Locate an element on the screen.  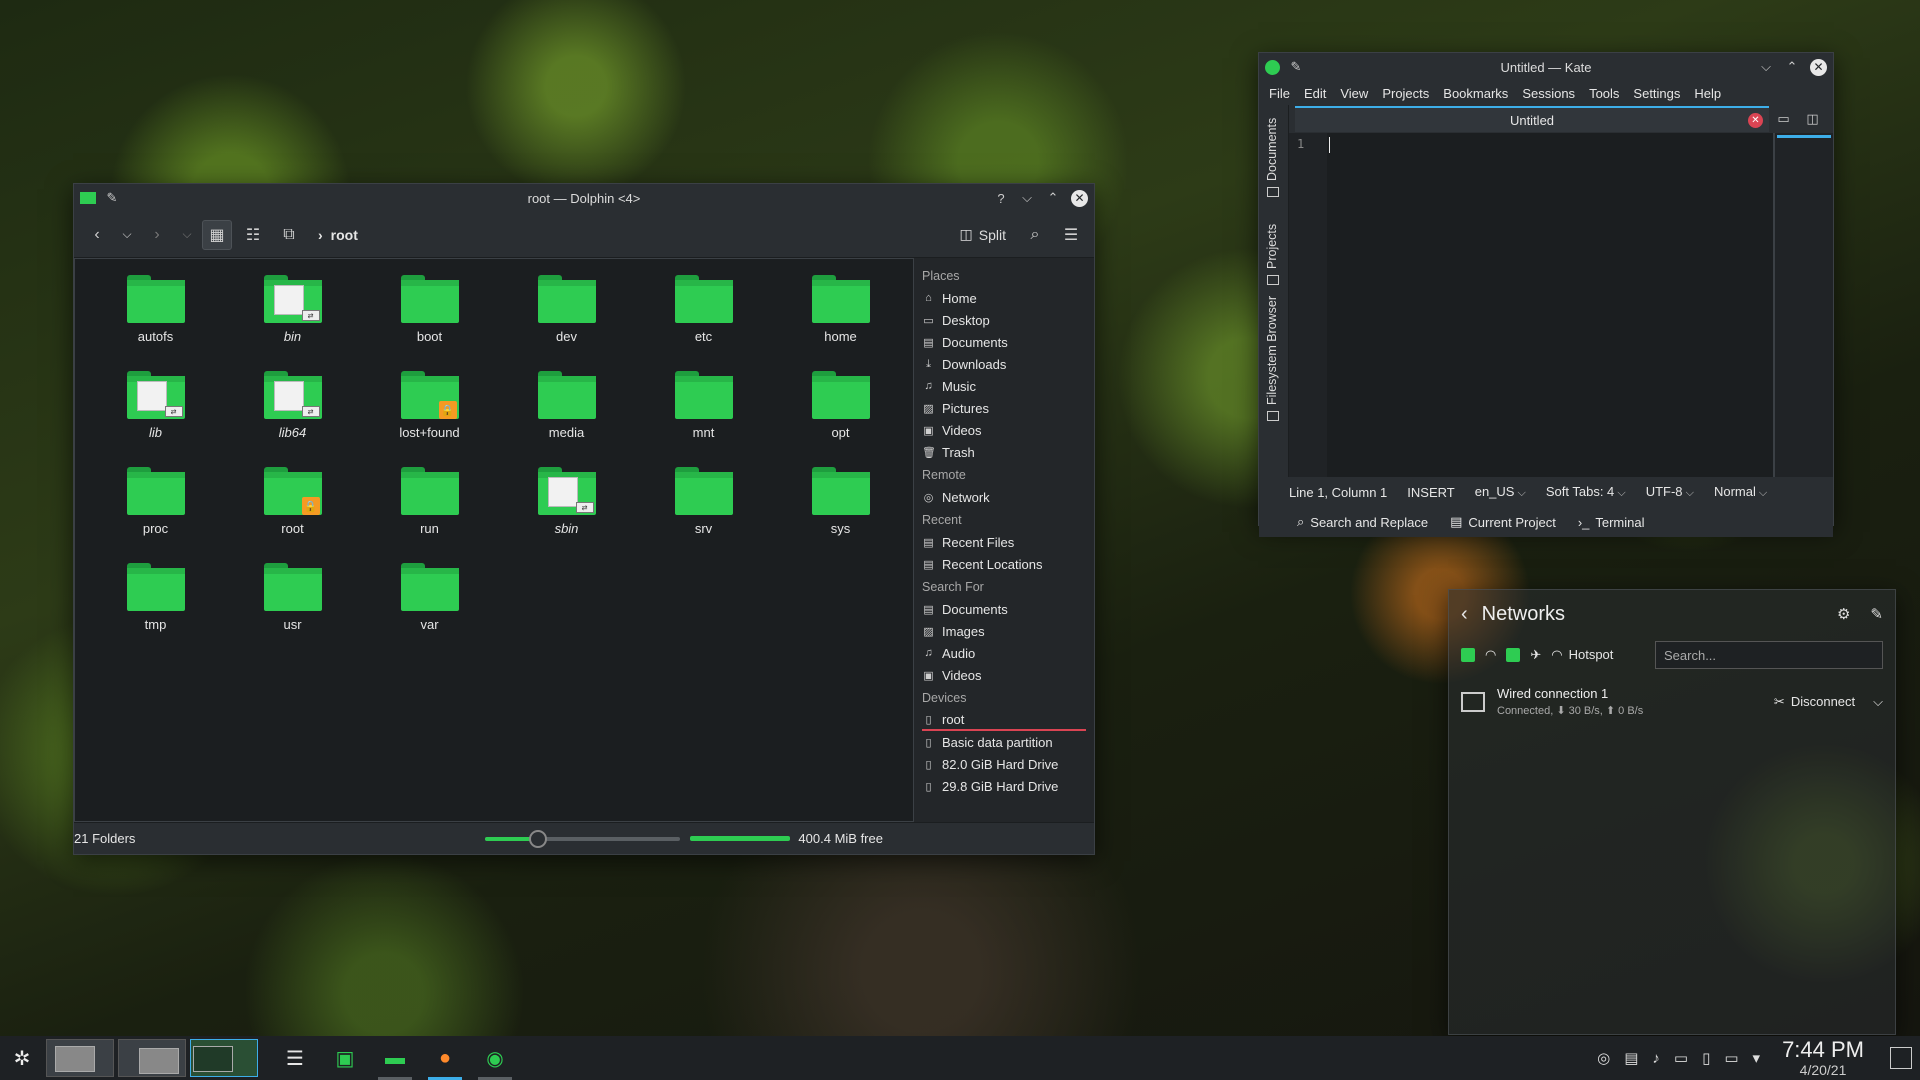
hamburger-menu-icon: ☰ is located at coordinates (1071, 235).